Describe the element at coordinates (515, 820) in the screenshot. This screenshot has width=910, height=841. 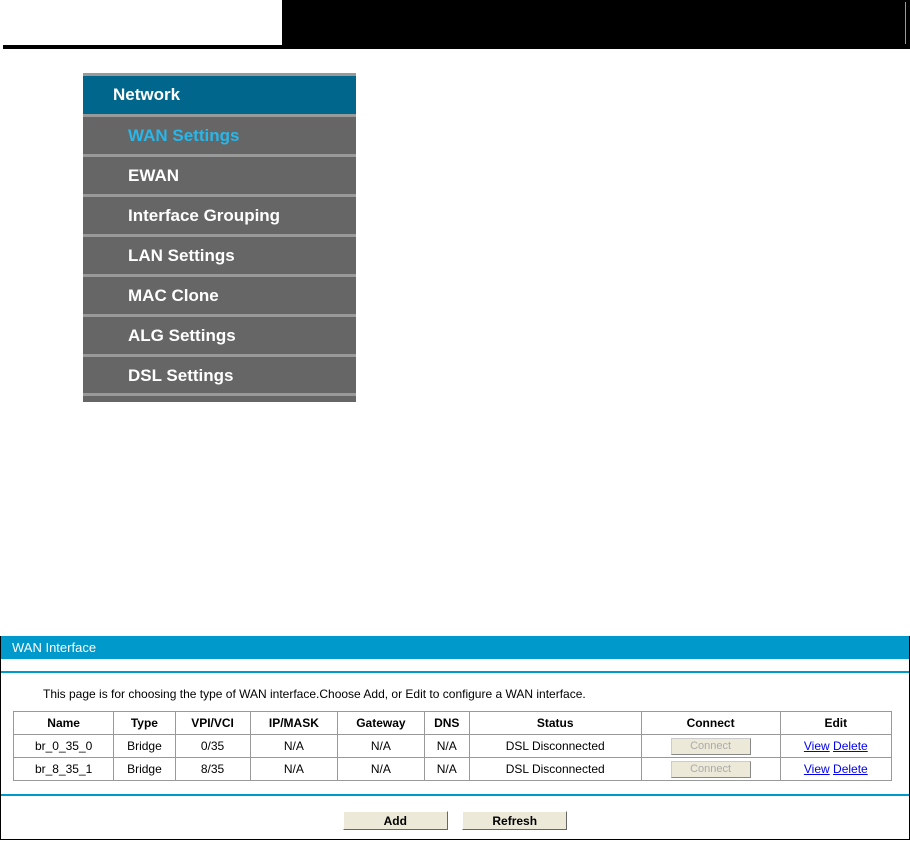
I see `refresh-button: Refresh` at that location.